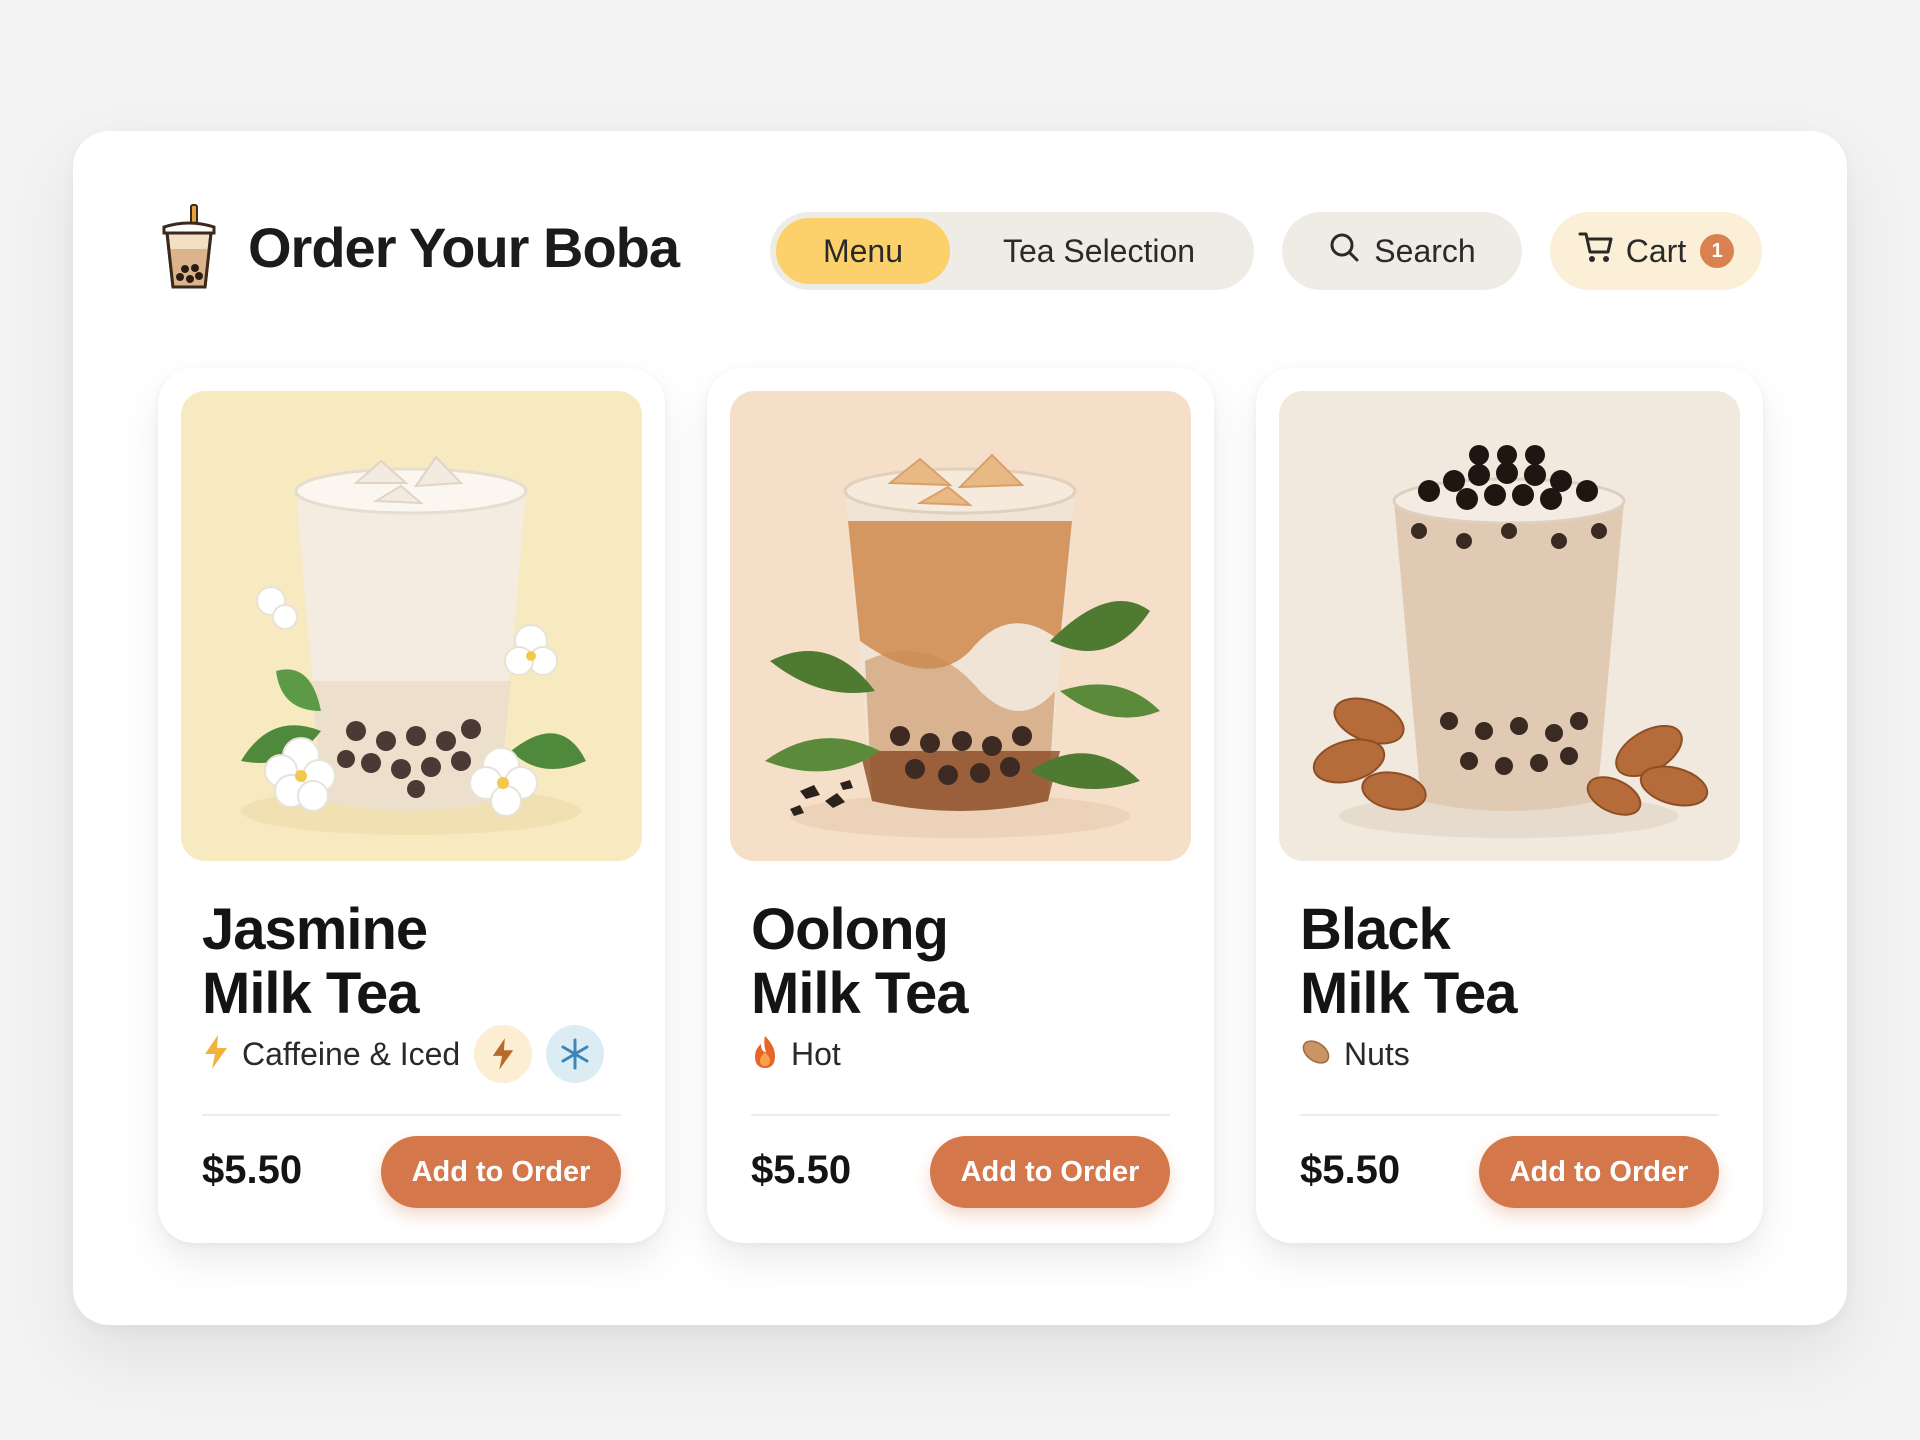  I want to click on brand: Order Your Boba, so click(419, 247).